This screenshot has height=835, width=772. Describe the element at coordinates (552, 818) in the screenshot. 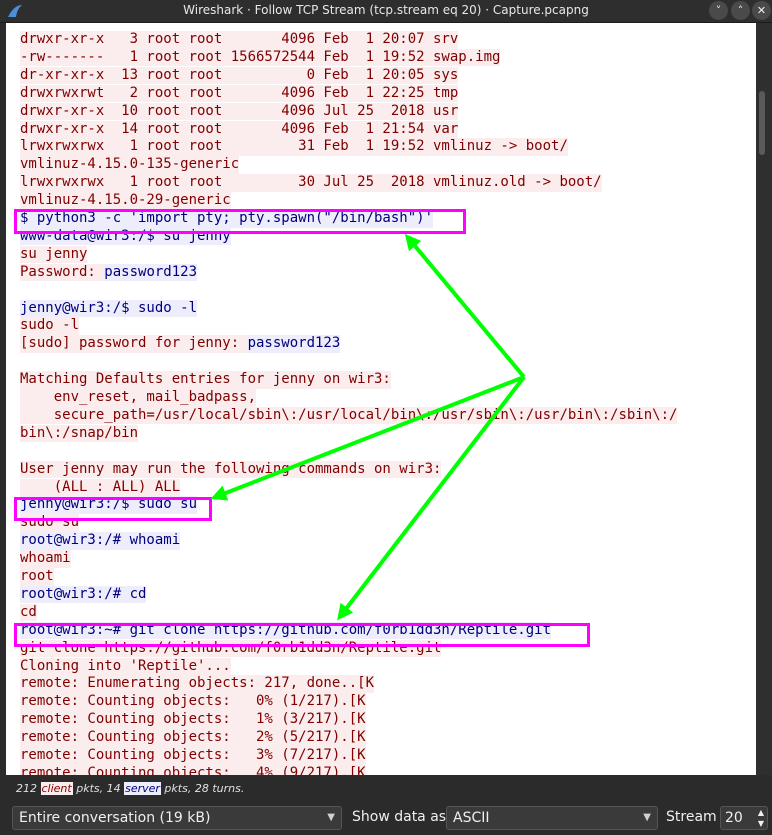

I see `show-data-as-select: ASCII ▼` at that location.